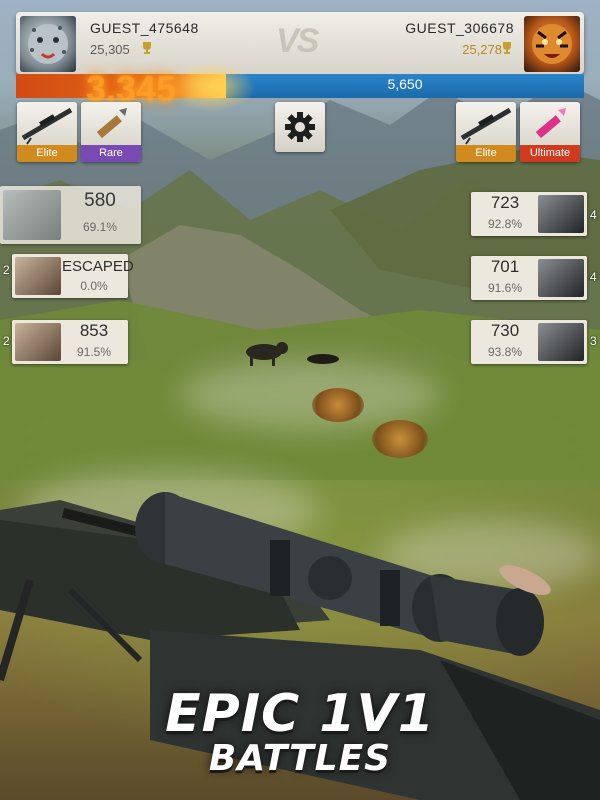 Image resolution: width=600 pixels, height=800 pixels. What do you see at coordinates (550, 123) in the screenshot?
I see `pink-bullet-icon` at bounding box center [550, 123].